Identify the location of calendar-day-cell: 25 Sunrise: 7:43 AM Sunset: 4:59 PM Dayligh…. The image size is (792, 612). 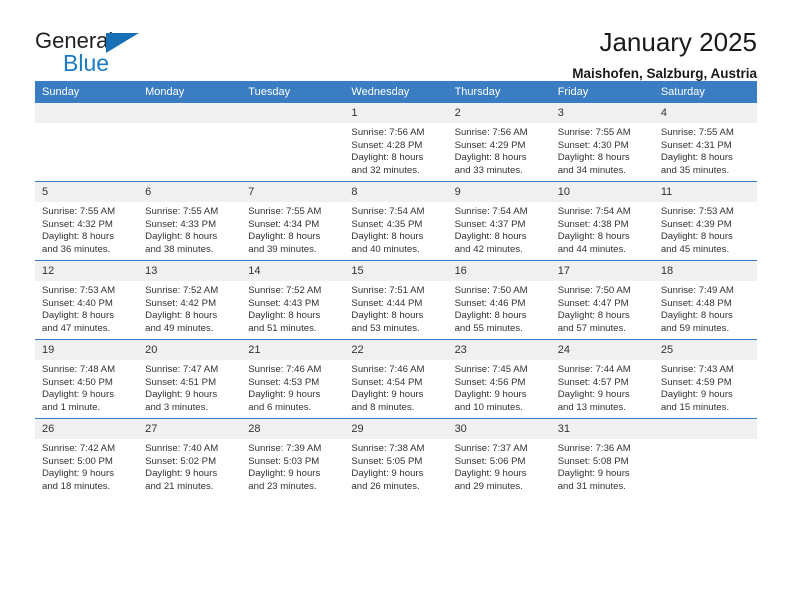
(705, 379).